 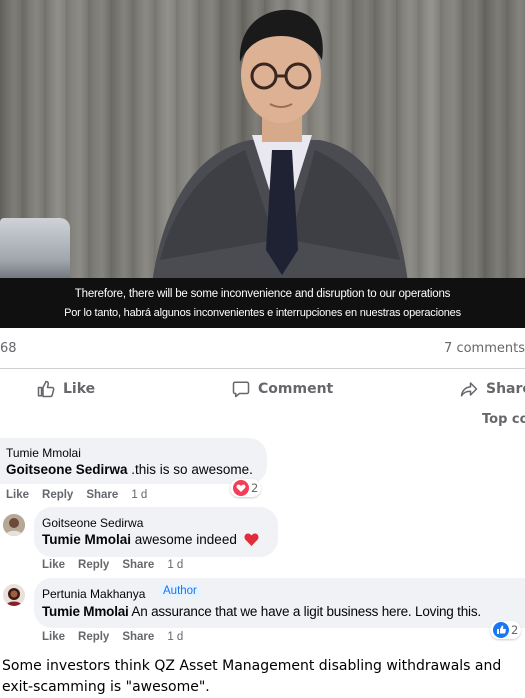 What do you see at coordinates (505, 389) in the screenshot?
I see `share-label: Share` at bounding box center [505, 389].